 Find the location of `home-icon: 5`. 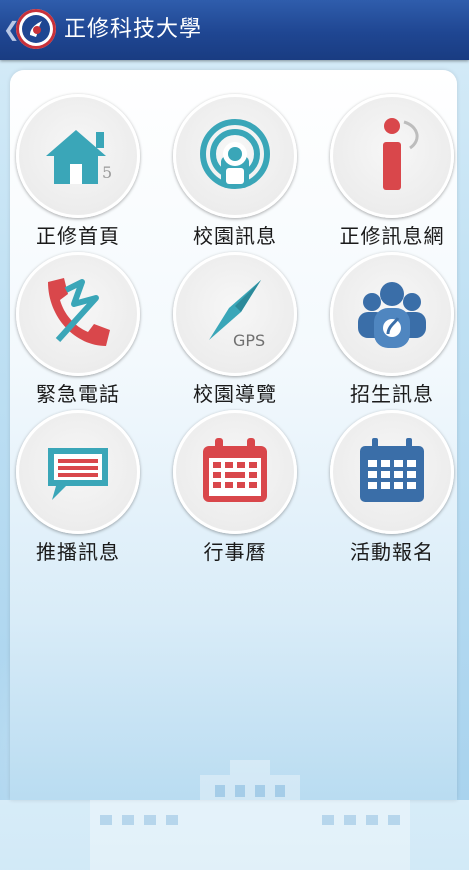

home-icon: 5 is located at coordinates (79, 157).